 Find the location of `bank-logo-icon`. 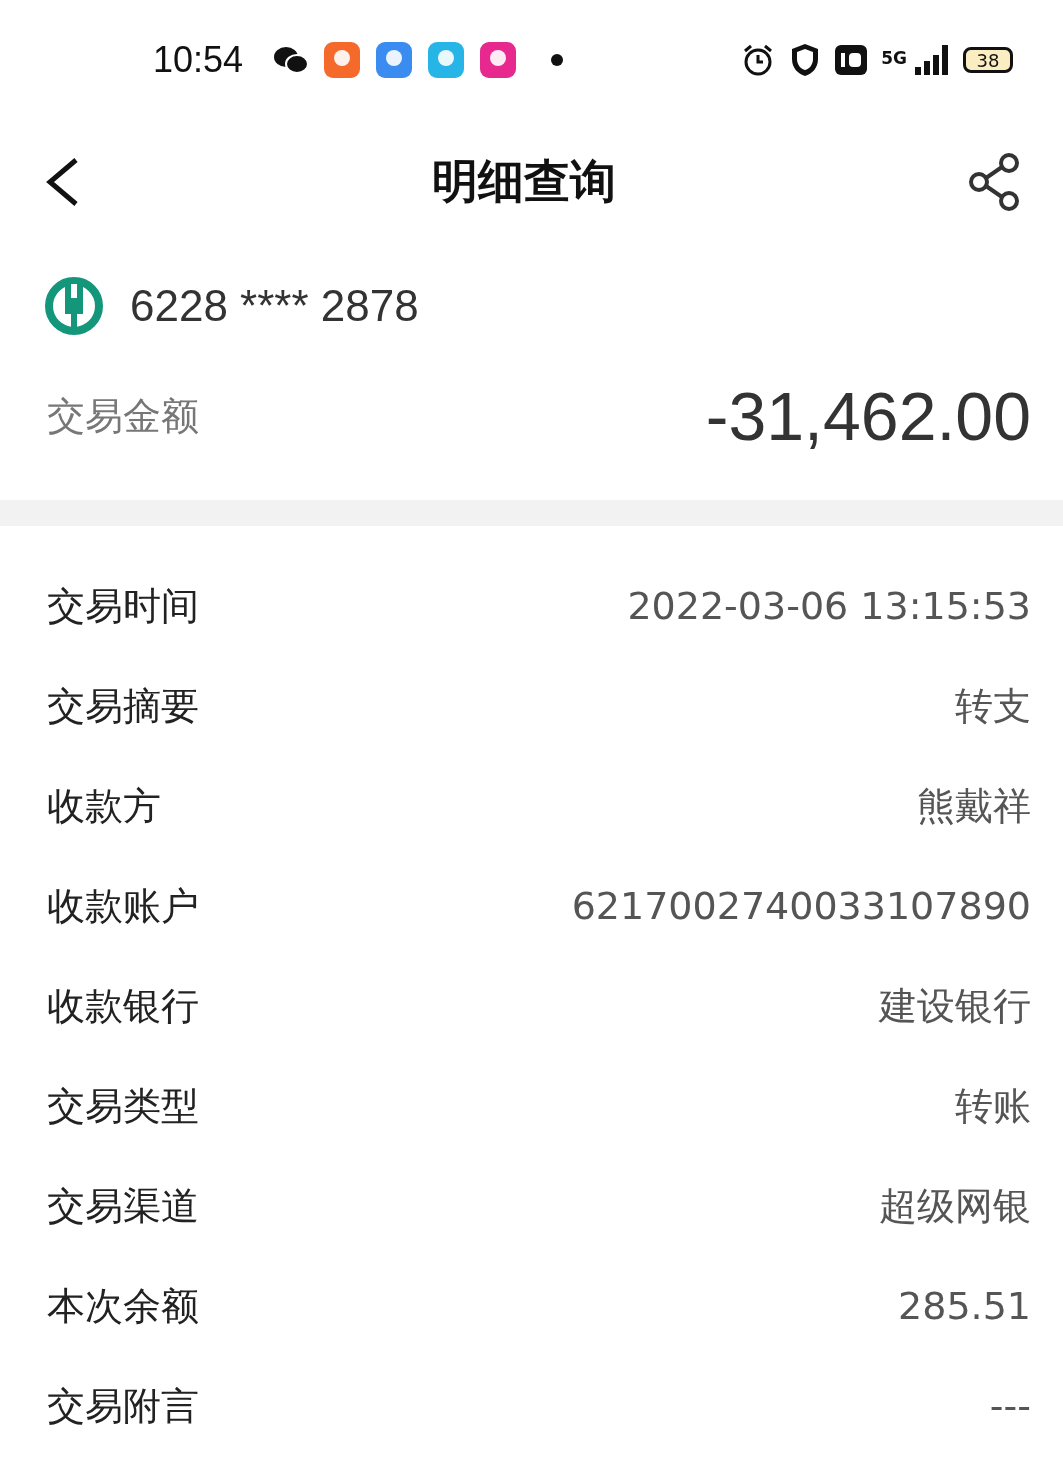

bank-logo-icon is located at coordinates (74, 306).